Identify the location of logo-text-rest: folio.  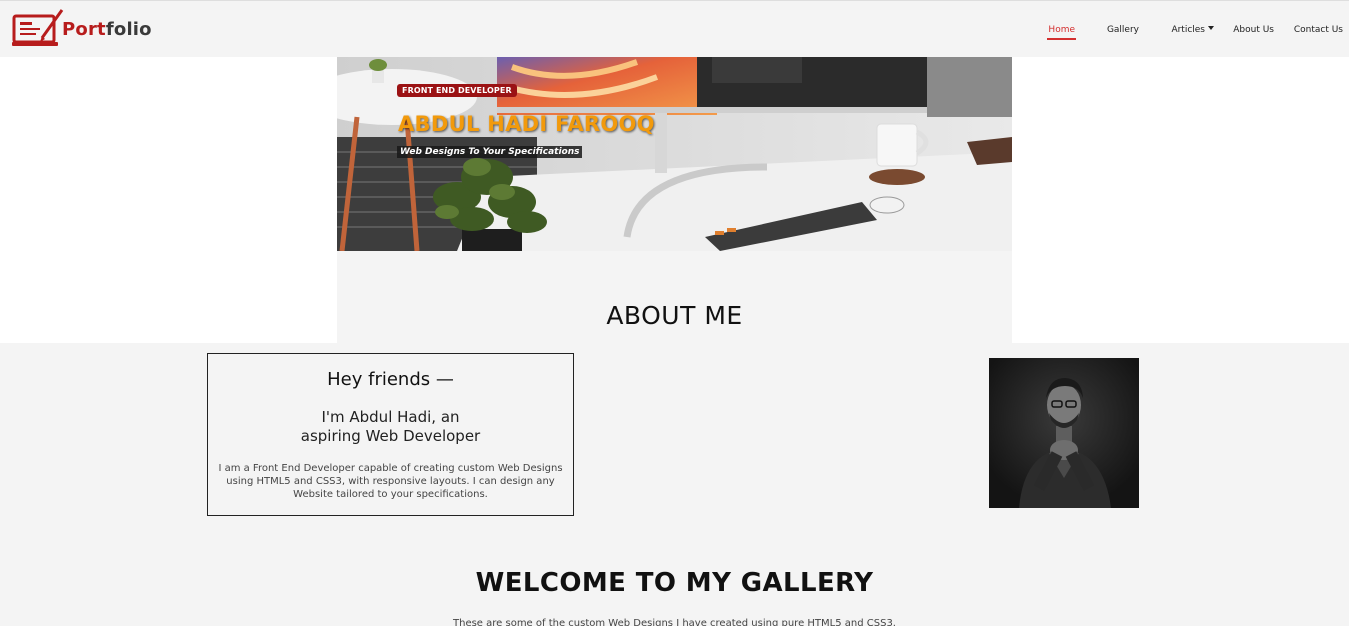
(128, 29).